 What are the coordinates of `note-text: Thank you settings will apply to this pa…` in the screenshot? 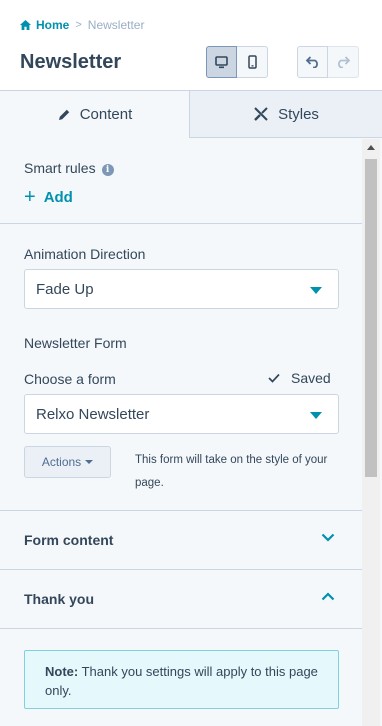 It's located at (181, 681).